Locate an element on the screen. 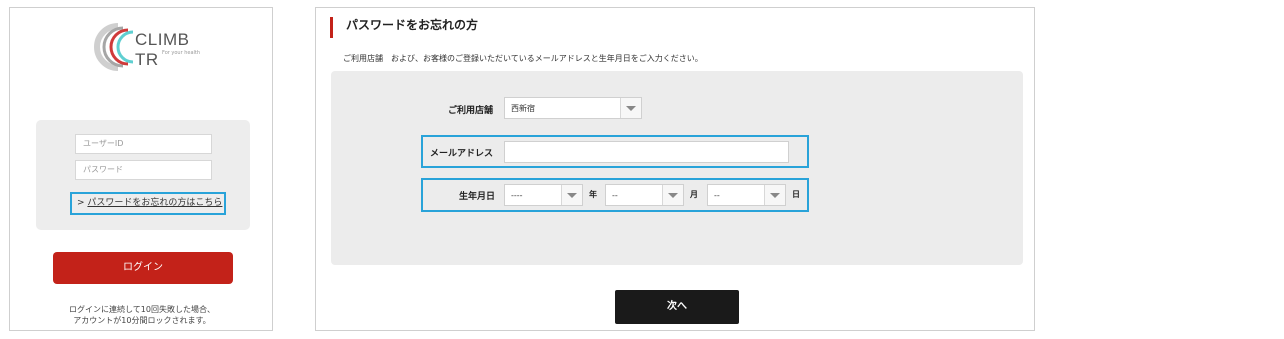 Image resolution: width=1284 pixels, height=339 pixels. forgot-password-label: パスワードをお忘れの方はこちら is located at coordinates (155, 203).